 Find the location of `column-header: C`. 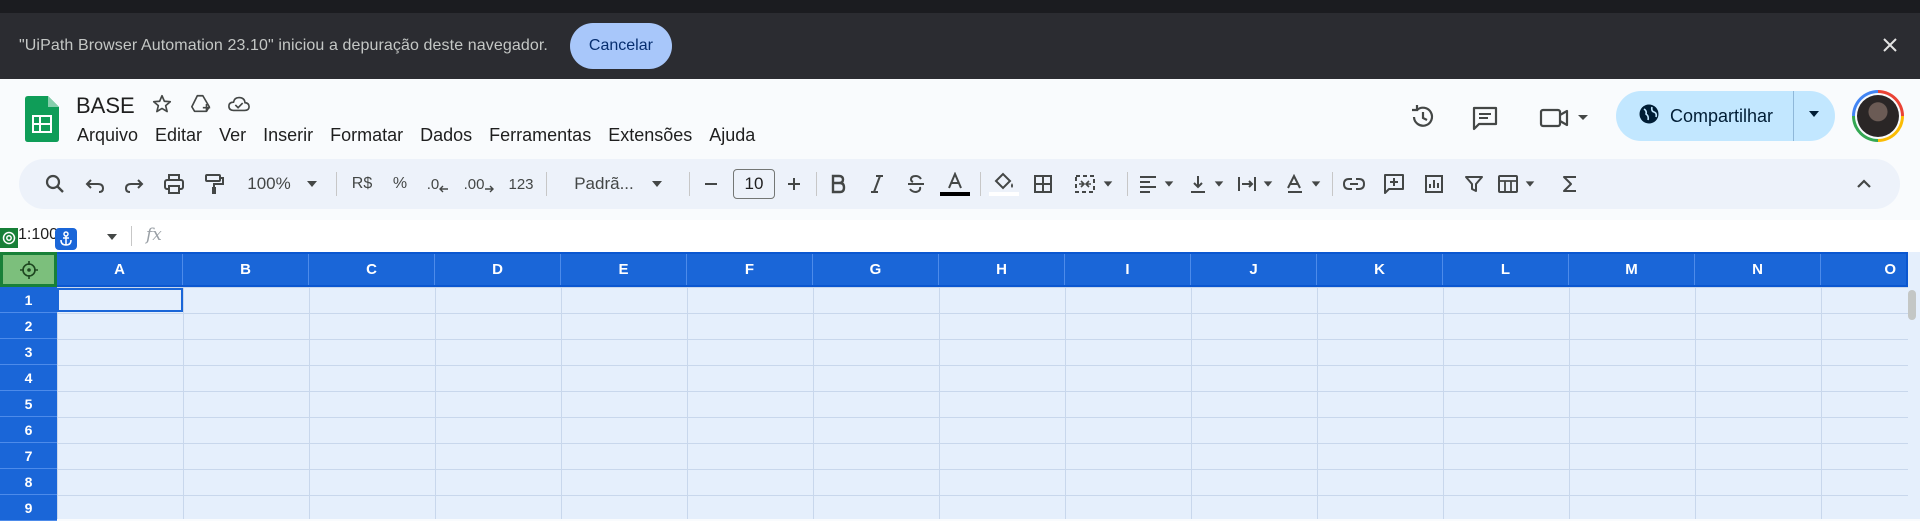

column-header: C is located at coordinates (372, 269).